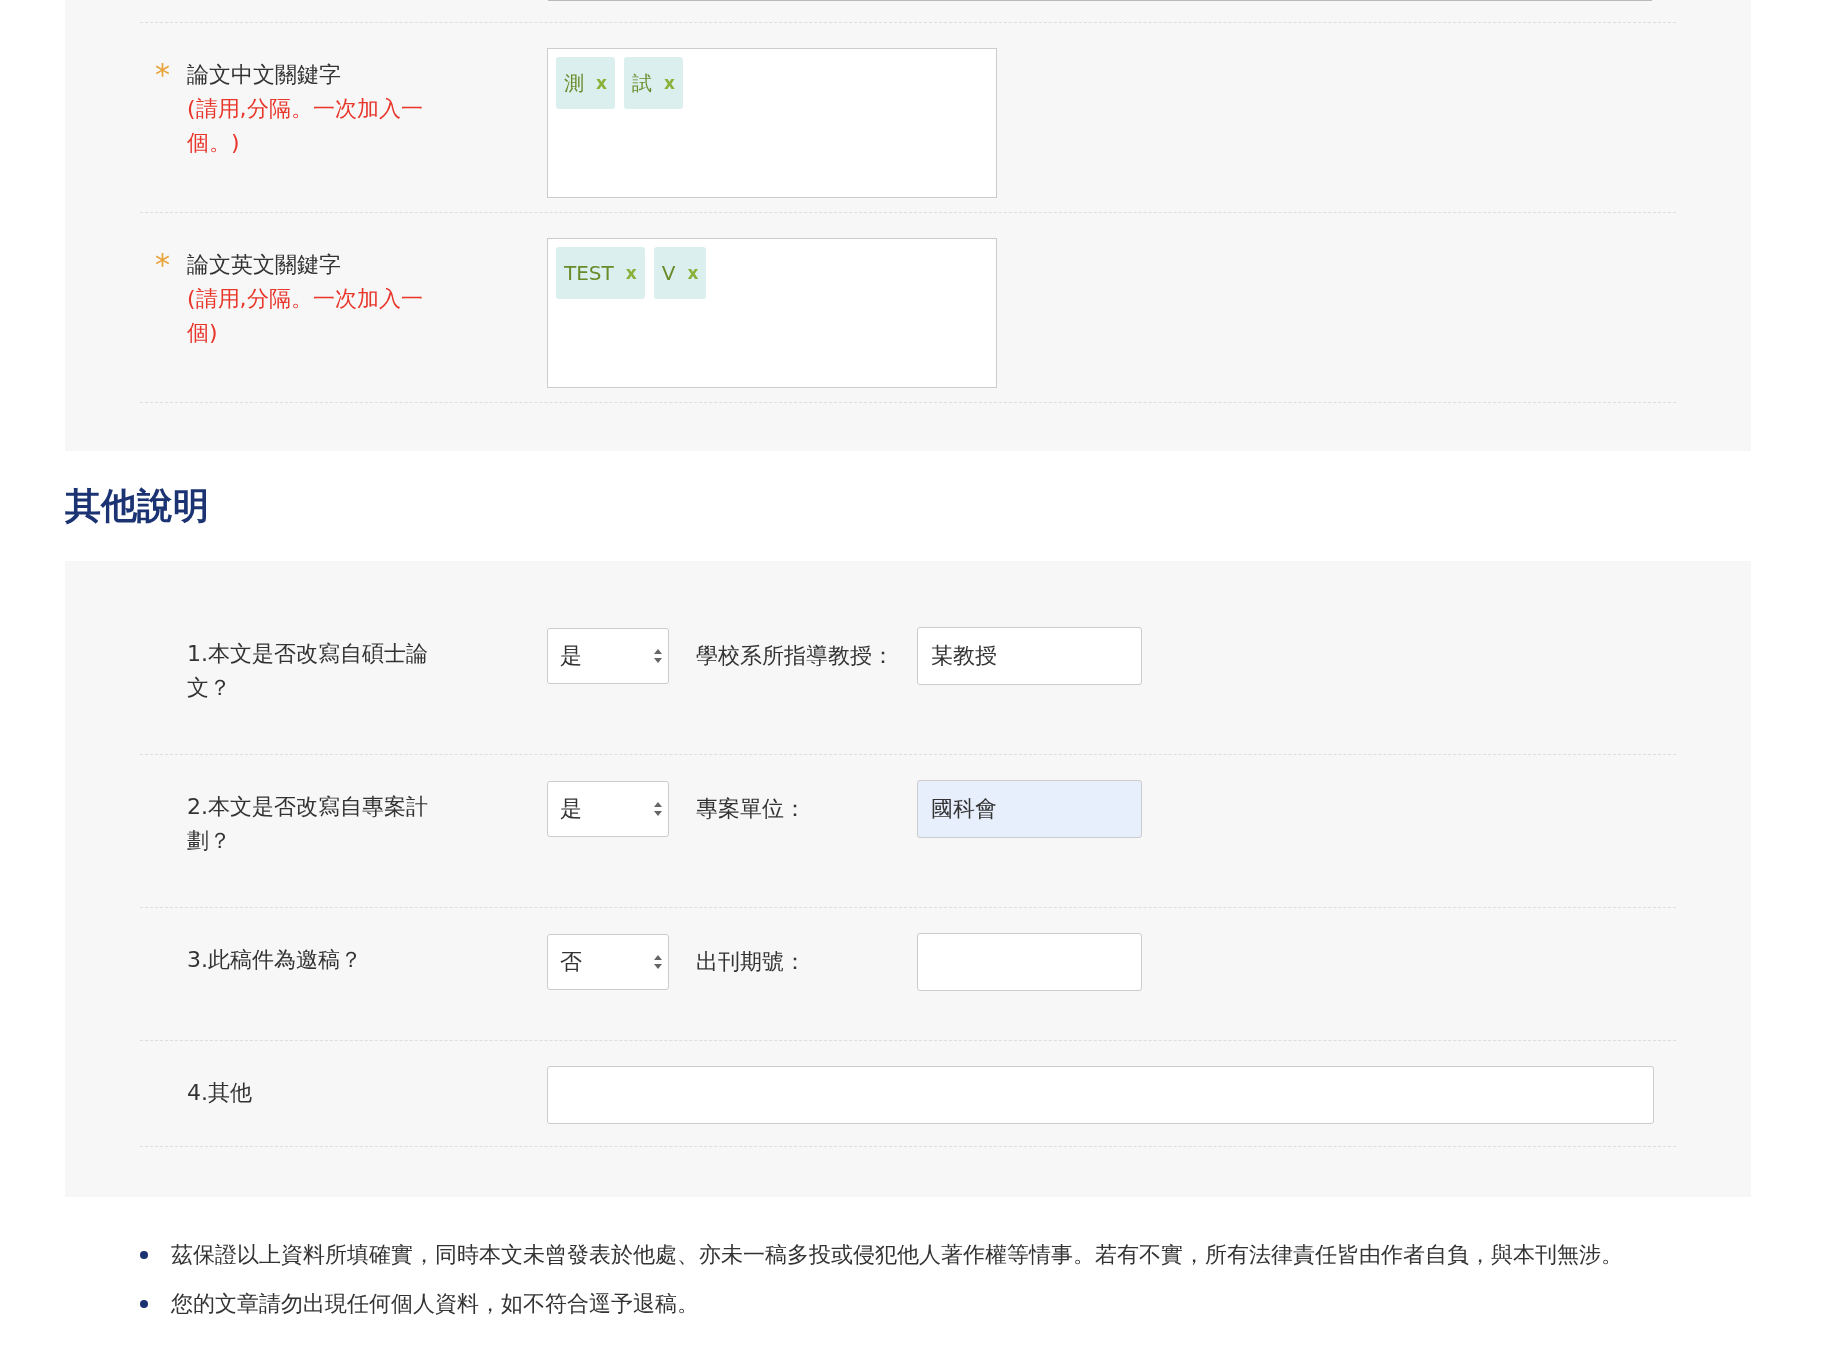 This screenshot has height=1346, width=1834. What do you see at coordinates (772, 313) in the screenshot?
I see `tag-input-field: TEST x V x` at bounding box center [772, 313].